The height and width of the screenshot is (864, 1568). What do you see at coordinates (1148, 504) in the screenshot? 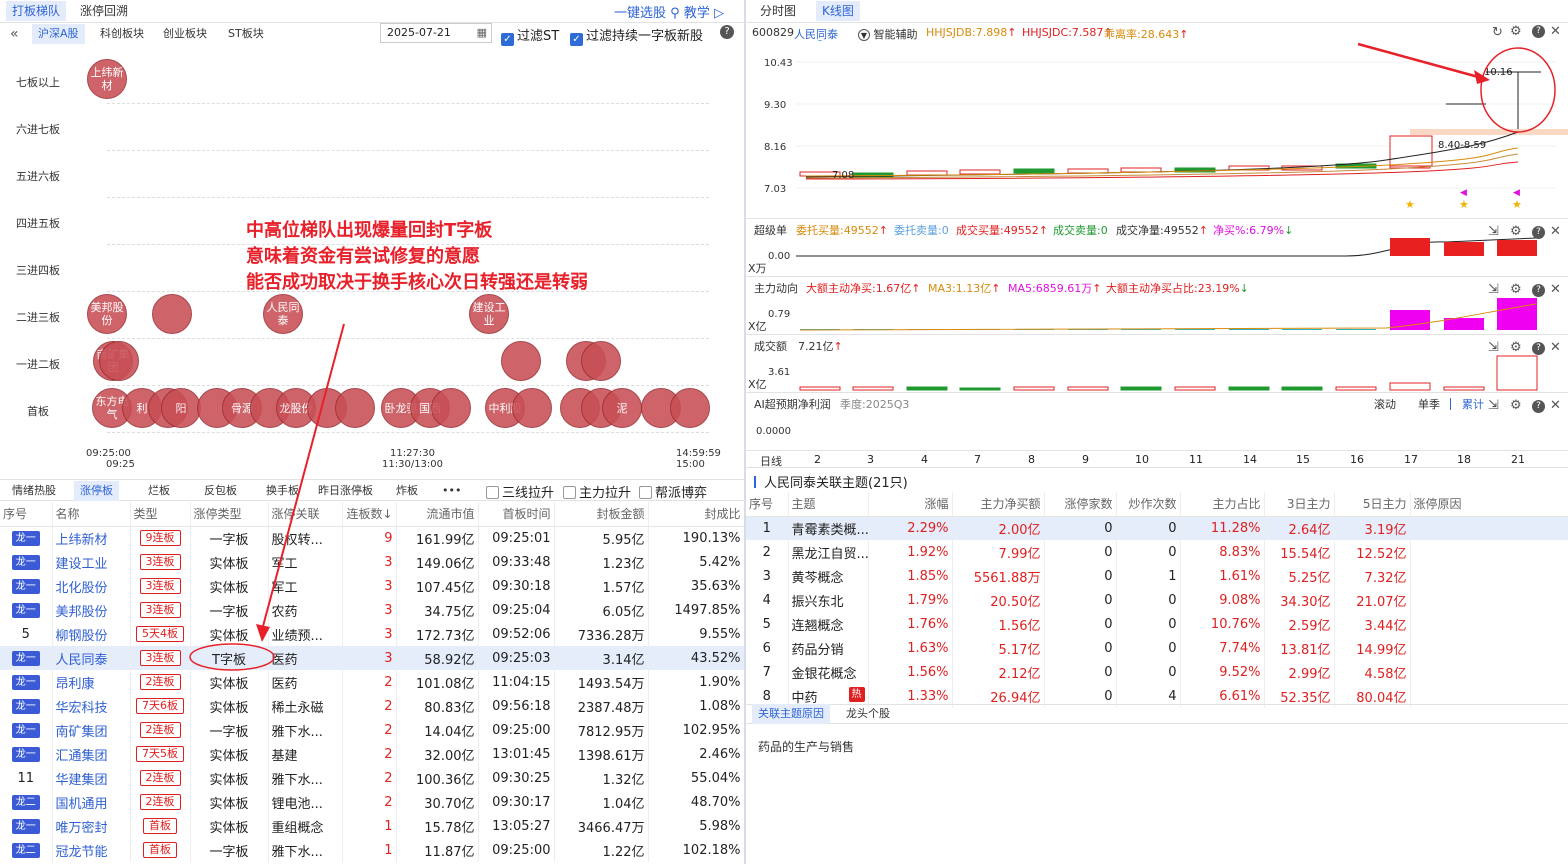
I see `column-header: 炒作次数` at bounding box center [1148, 504].